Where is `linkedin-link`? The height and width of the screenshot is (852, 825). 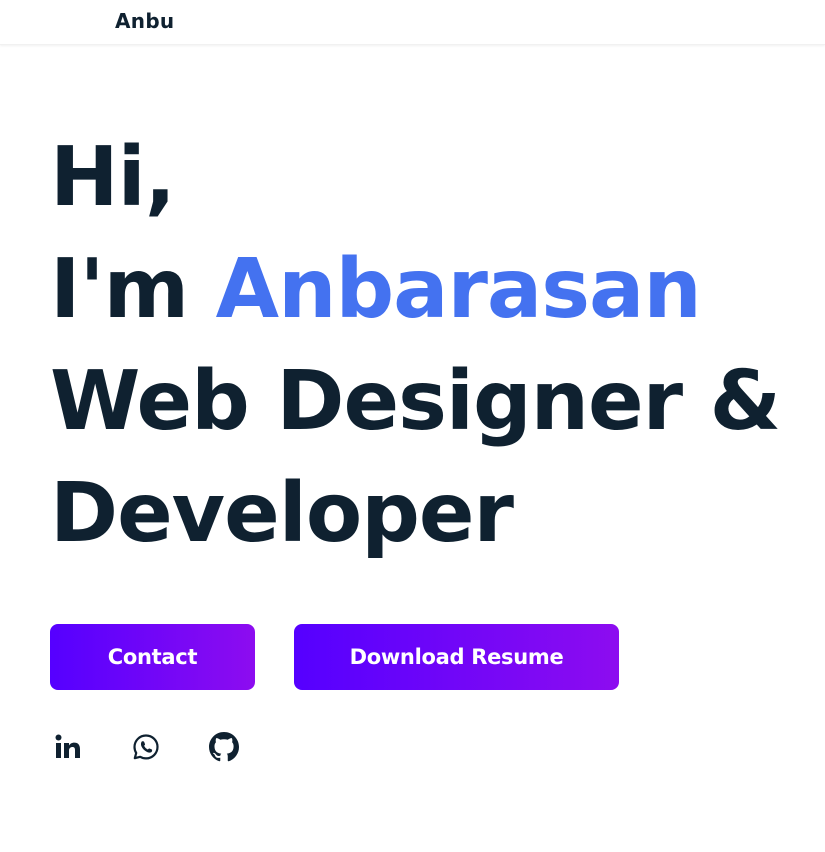
linkedin-link is located at coordinates (68, 747).